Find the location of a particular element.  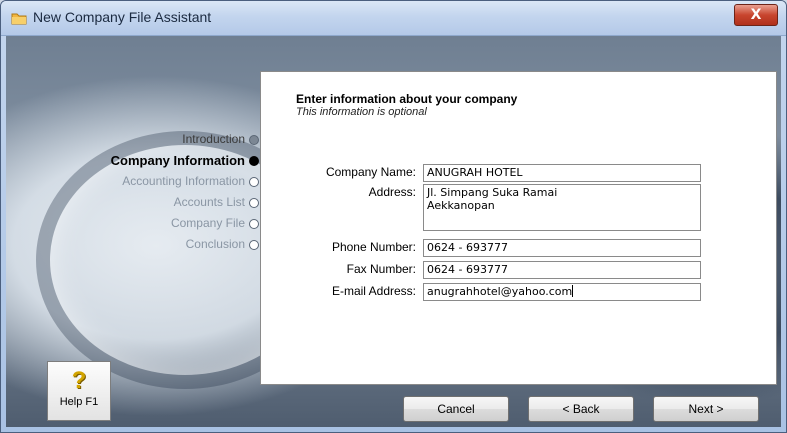

step-conclusion: Conclusion is located at coordinates (185, 244).